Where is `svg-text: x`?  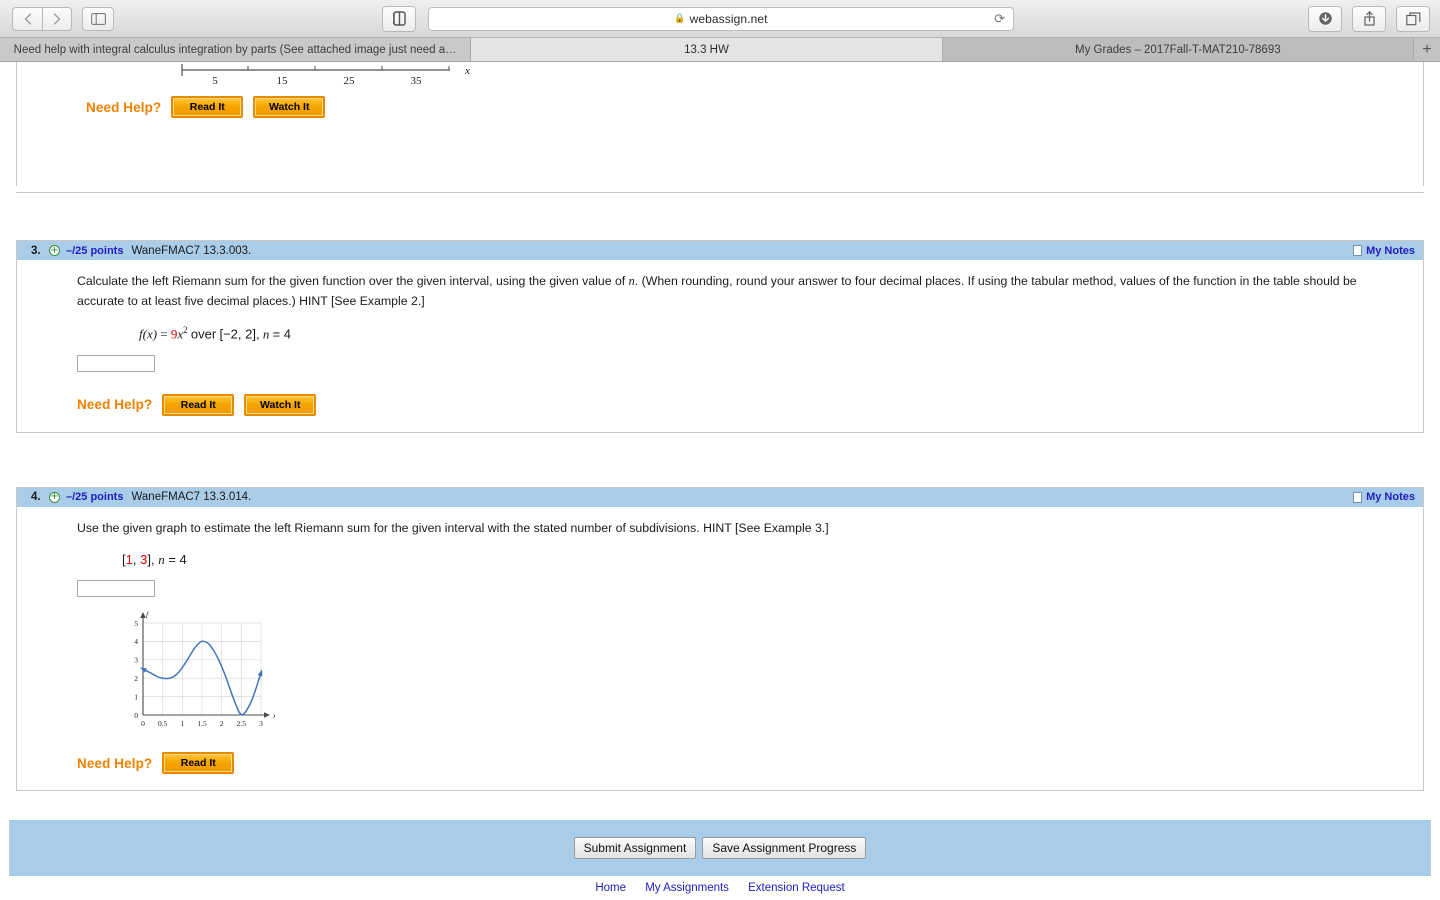
svg-text: x is located at coordinates (273, 715).